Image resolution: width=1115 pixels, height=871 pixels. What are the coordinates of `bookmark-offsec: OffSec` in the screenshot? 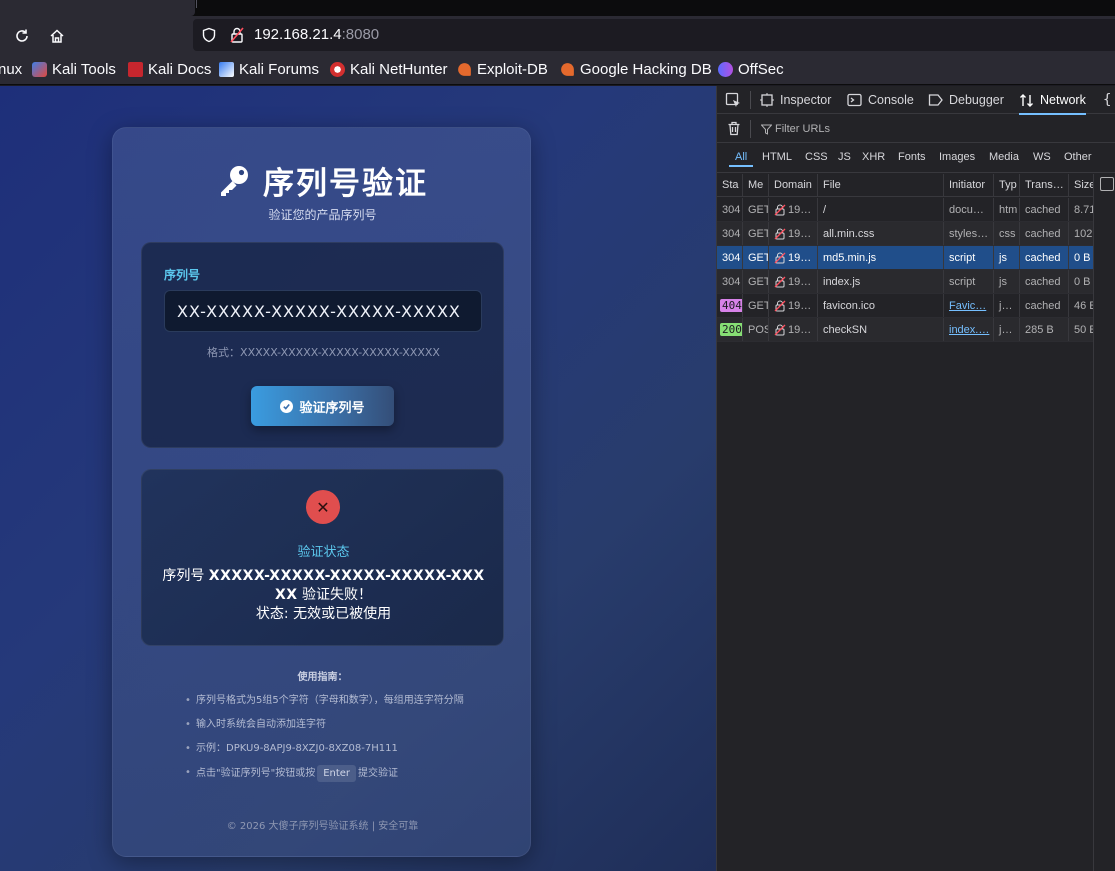 It's located at (751, 69).